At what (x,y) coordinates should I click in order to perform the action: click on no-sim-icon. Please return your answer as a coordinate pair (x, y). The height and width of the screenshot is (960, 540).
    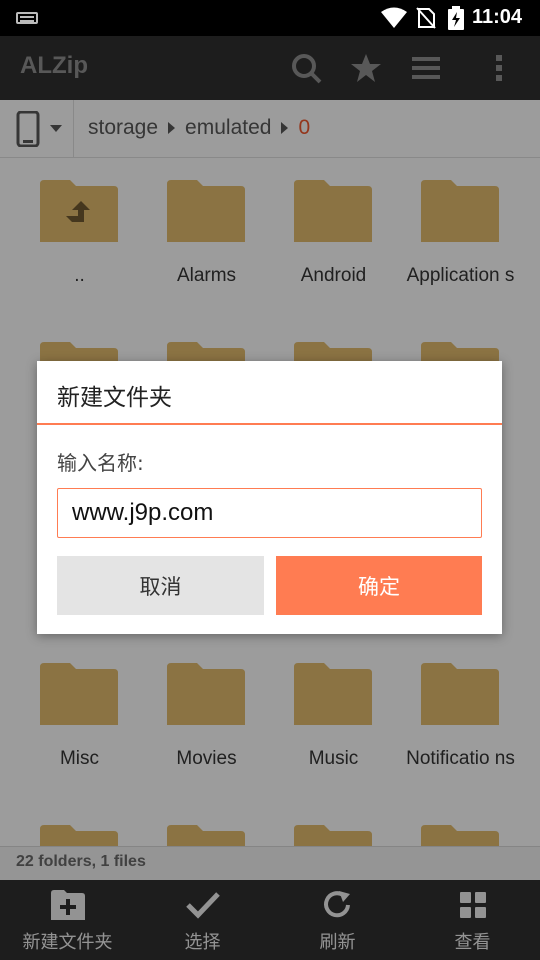
    Looking at the image, I should click on (426, 18).